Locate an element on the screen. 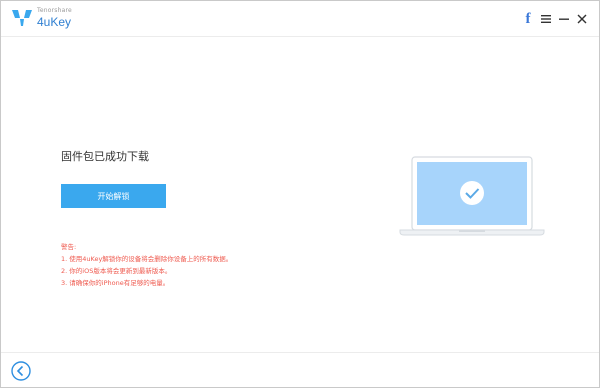 Image resolution: width=600 pixels, height=388 pixels. tenorshare-logo-icon is located at coordinates (22, 18).